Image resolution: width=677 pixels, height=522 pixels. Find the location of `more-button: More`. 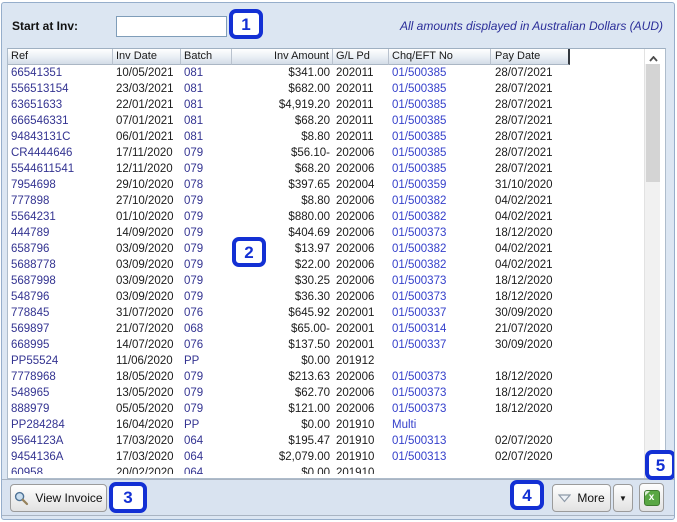

more-button: More is located at coordinates (581, 498).